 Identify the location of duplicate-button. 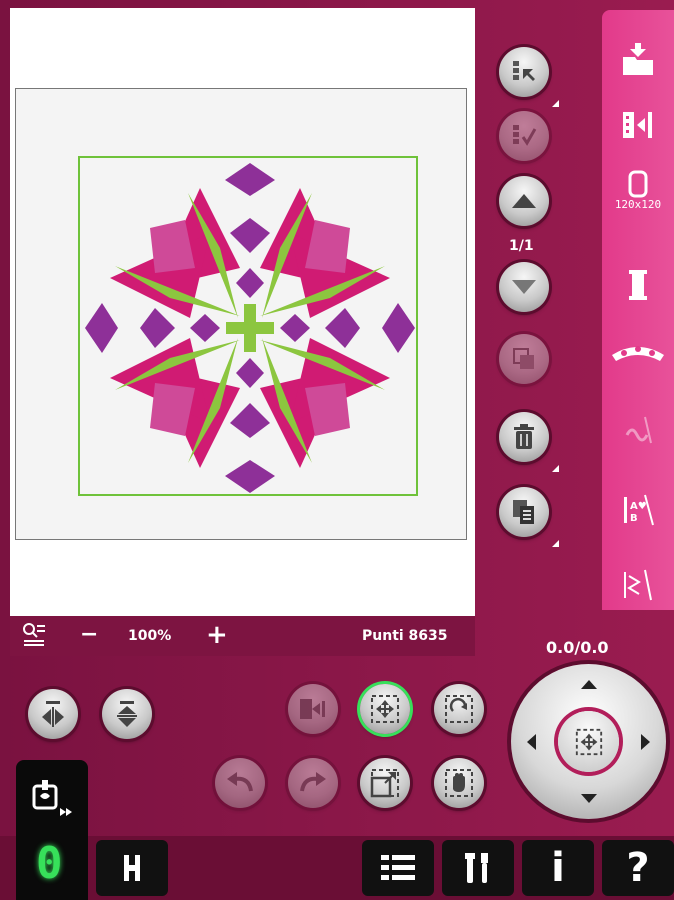
(529, 517).